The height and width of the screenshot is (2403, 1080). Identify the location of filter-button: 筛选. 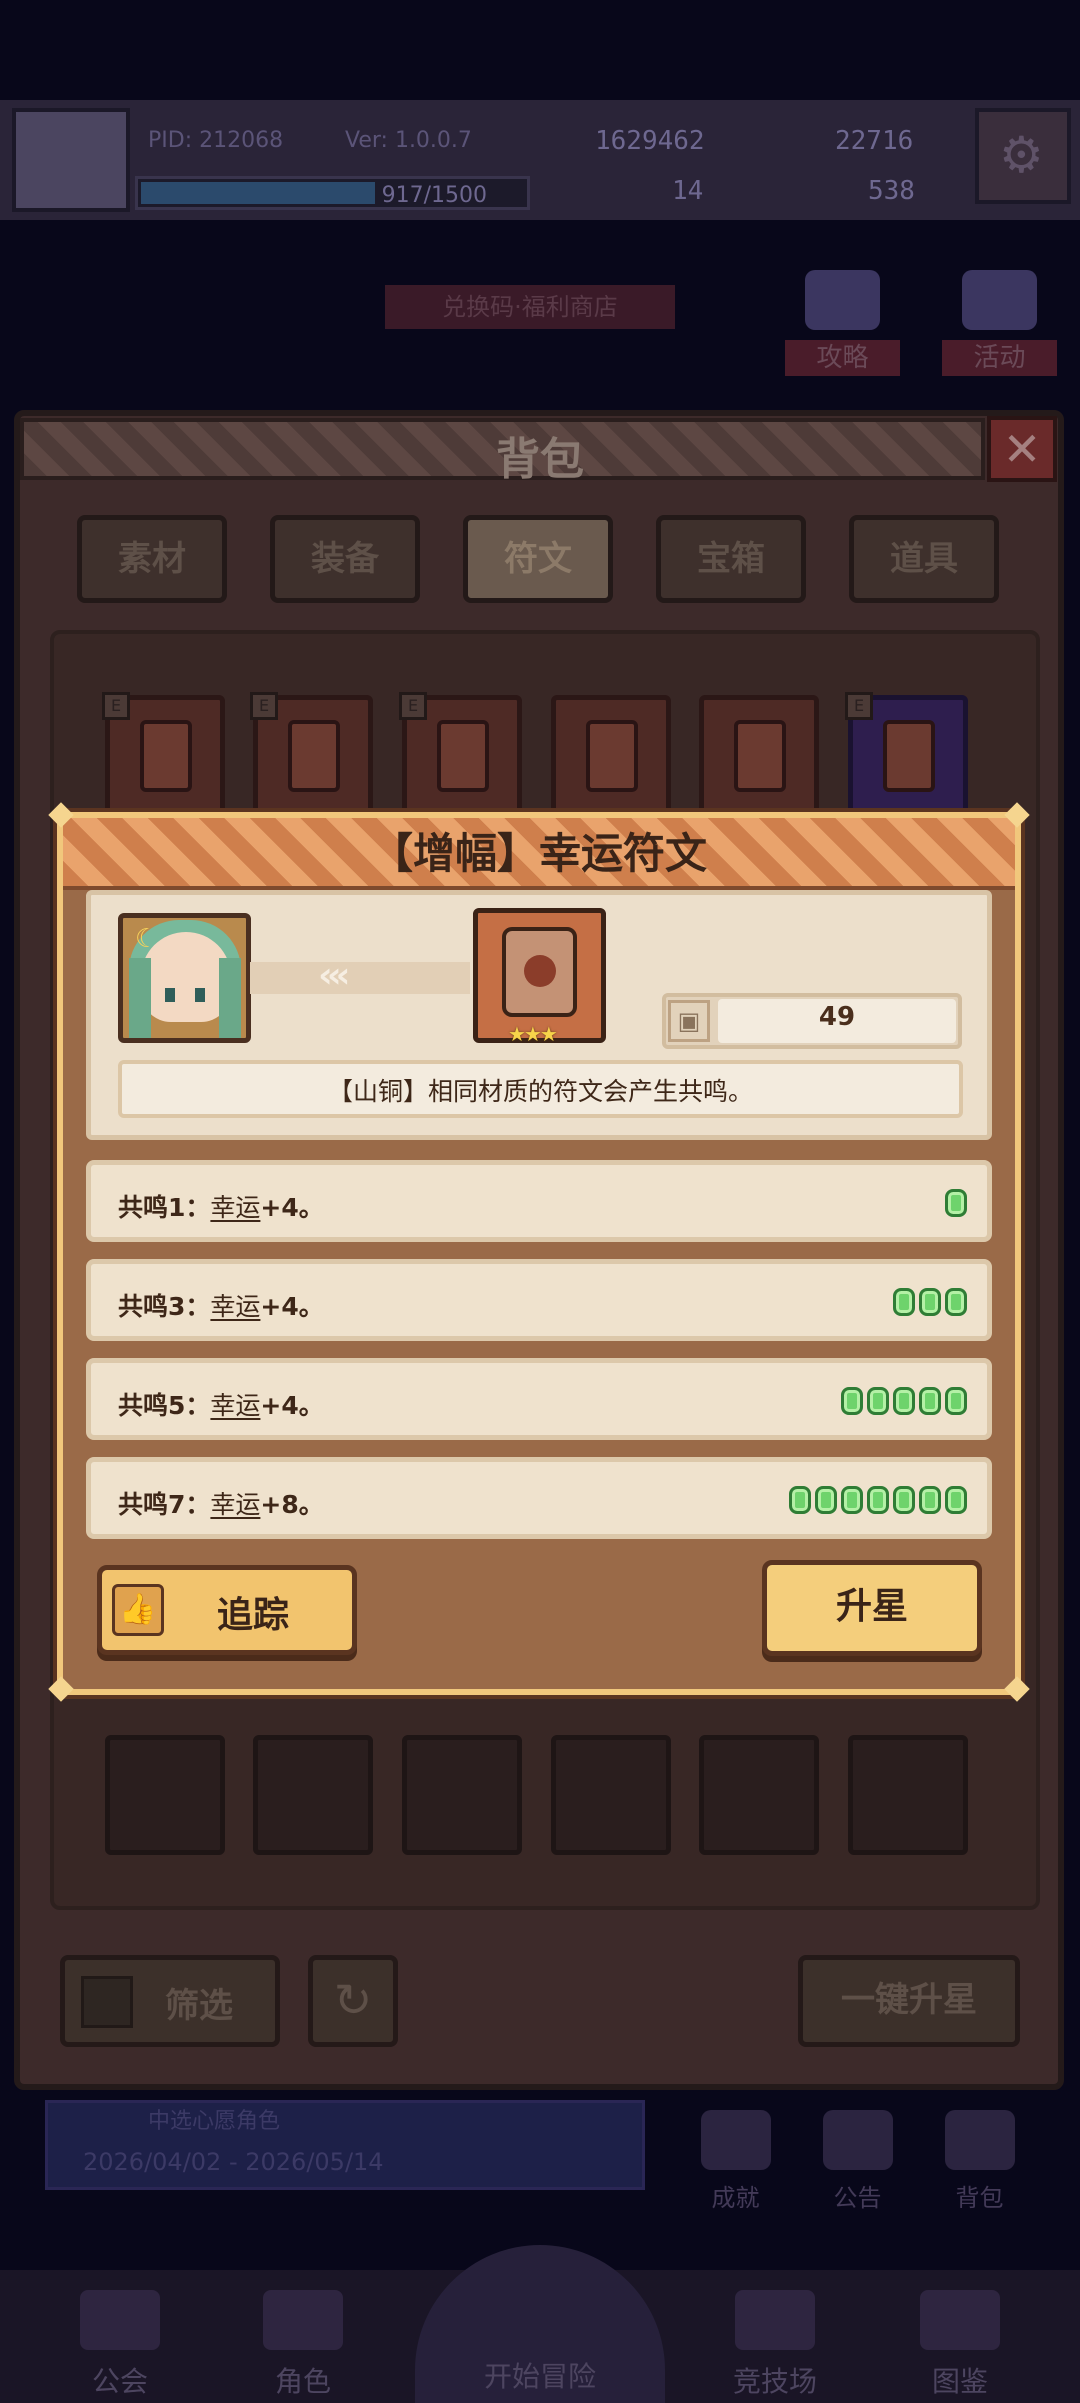
(170, 2001).